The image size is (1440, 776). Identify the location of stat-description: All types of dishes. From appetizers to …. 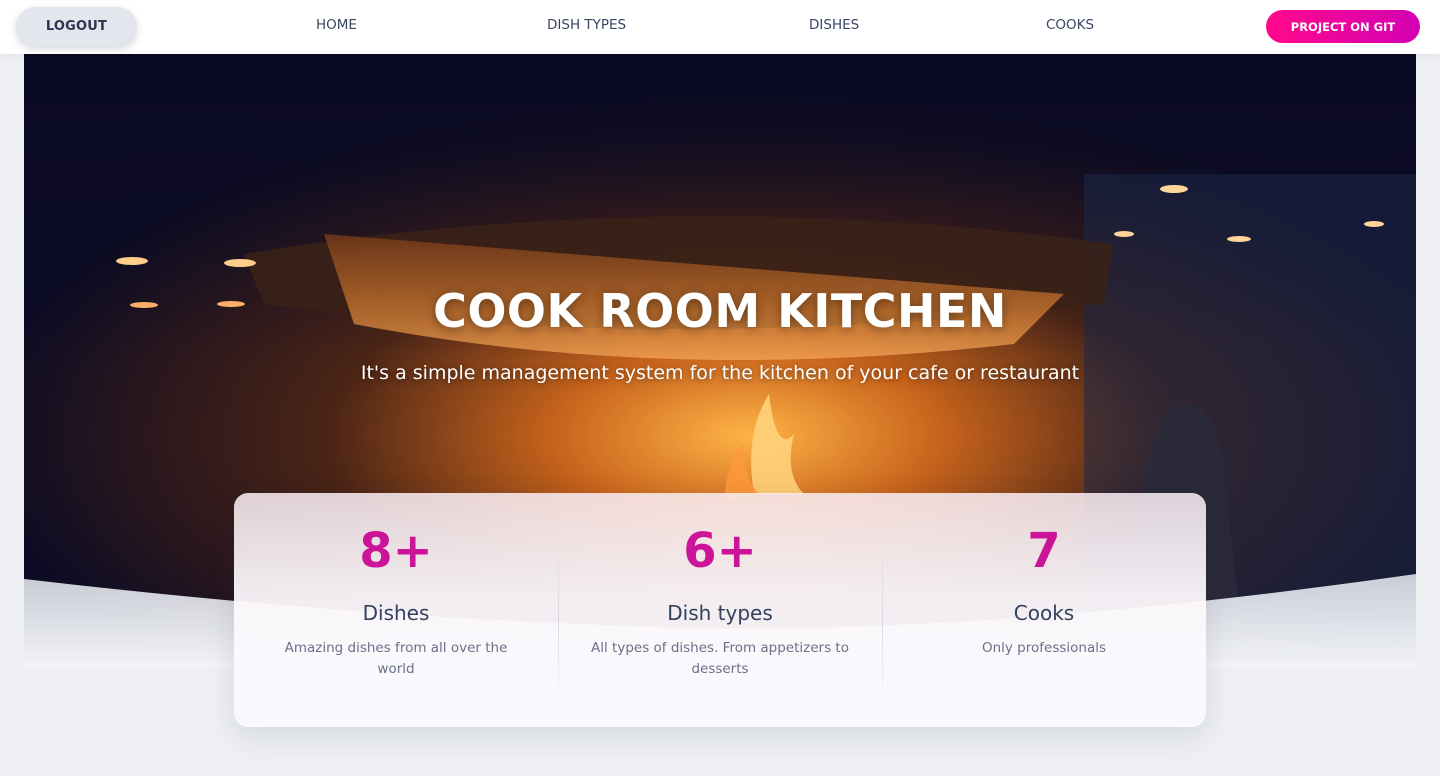
(720, 658).